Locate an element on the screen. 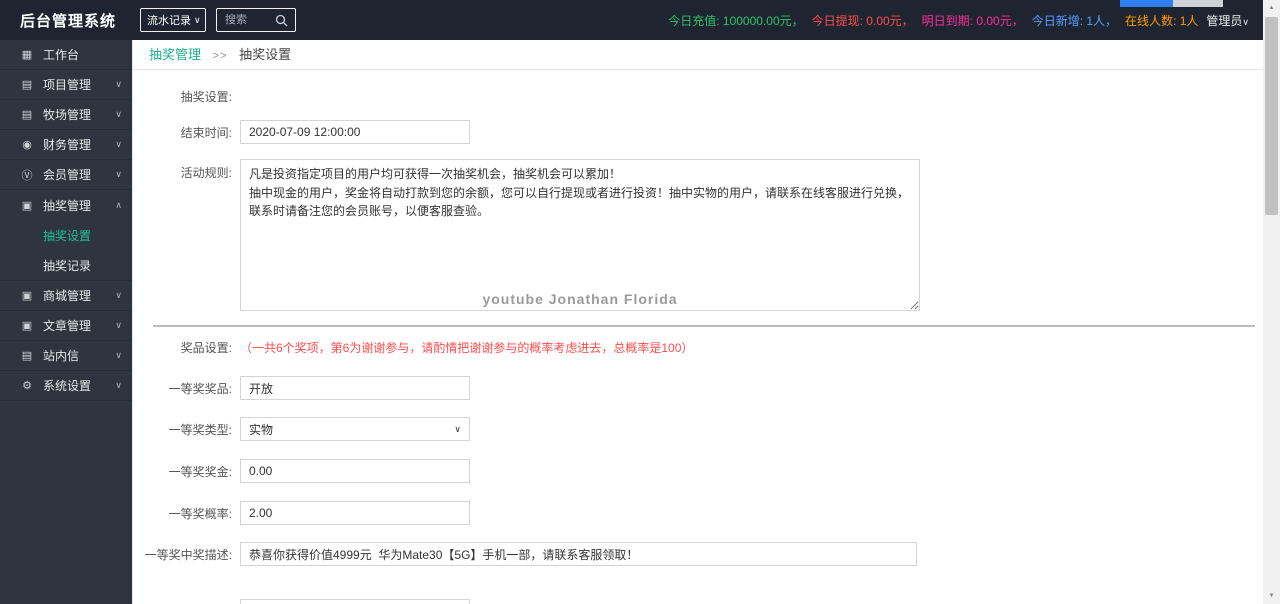 The width and height of the screenshot is (1280, 604). breadcrumb-current: 抽奖设置 is located at coordinates (265, 54).